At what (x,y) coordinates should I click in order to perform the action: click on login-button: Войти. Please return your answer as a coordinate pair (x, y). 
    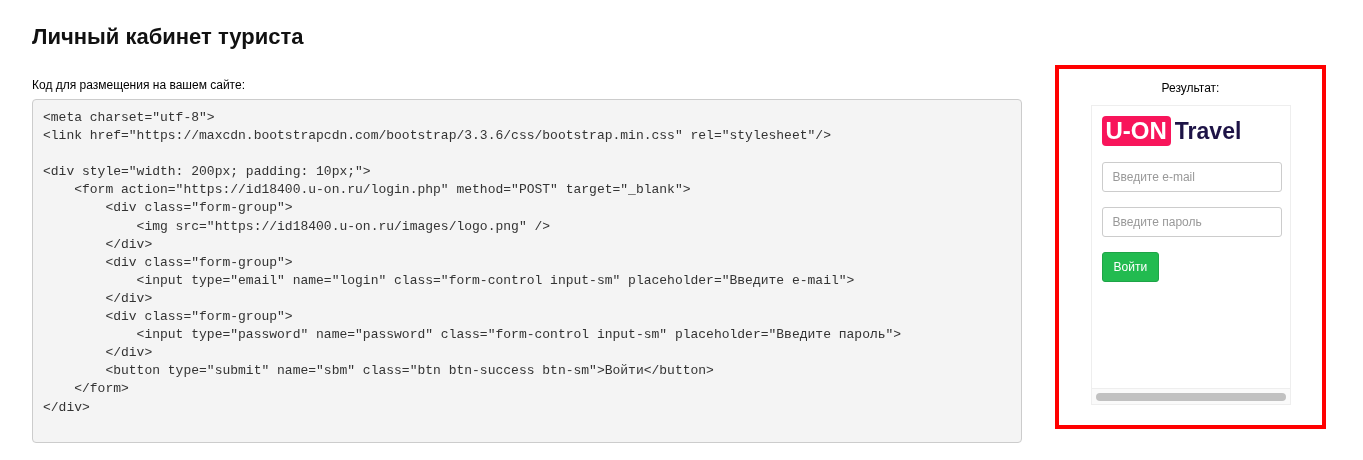
    Looking at the image, I should click on (1130, 267).